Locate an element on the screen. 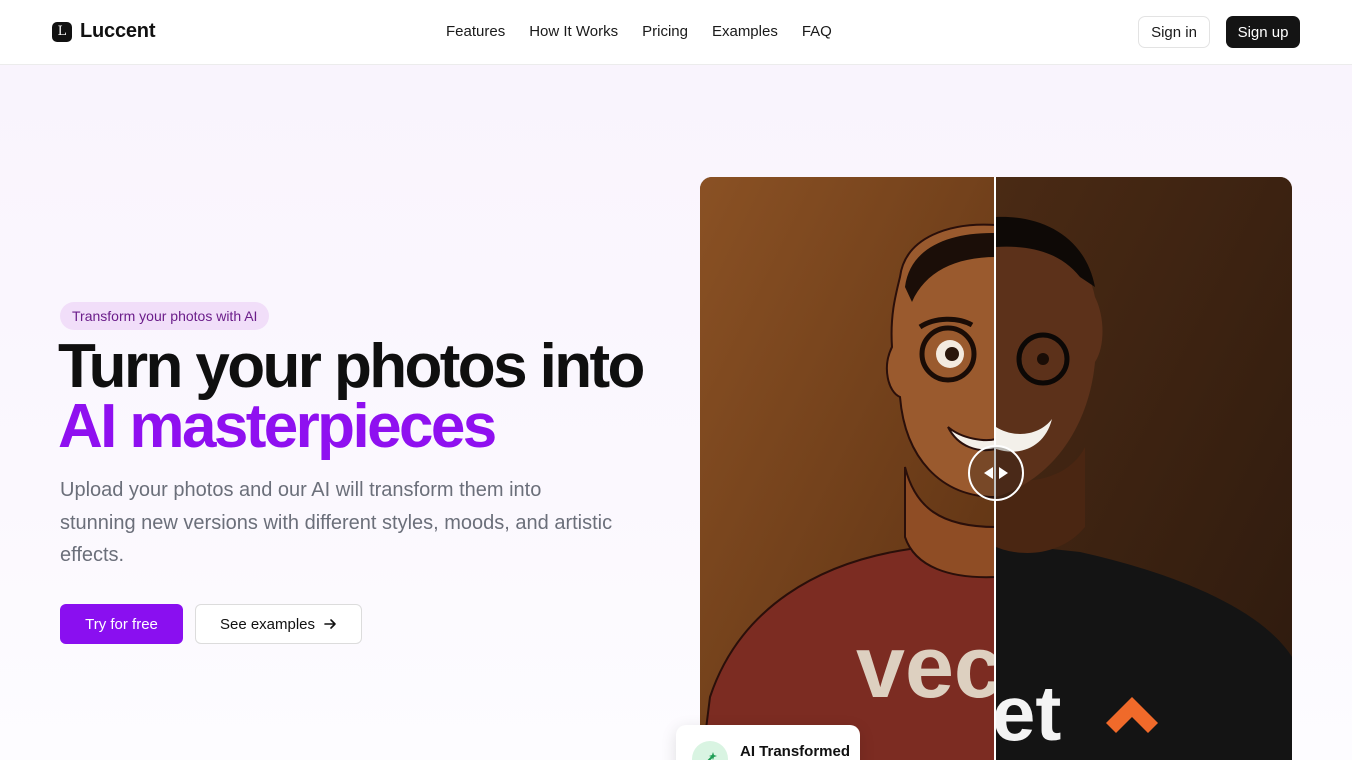 The image size is (1352, 760). ai-transformed-card: AI Transformed is located at coordinates (768, 742).